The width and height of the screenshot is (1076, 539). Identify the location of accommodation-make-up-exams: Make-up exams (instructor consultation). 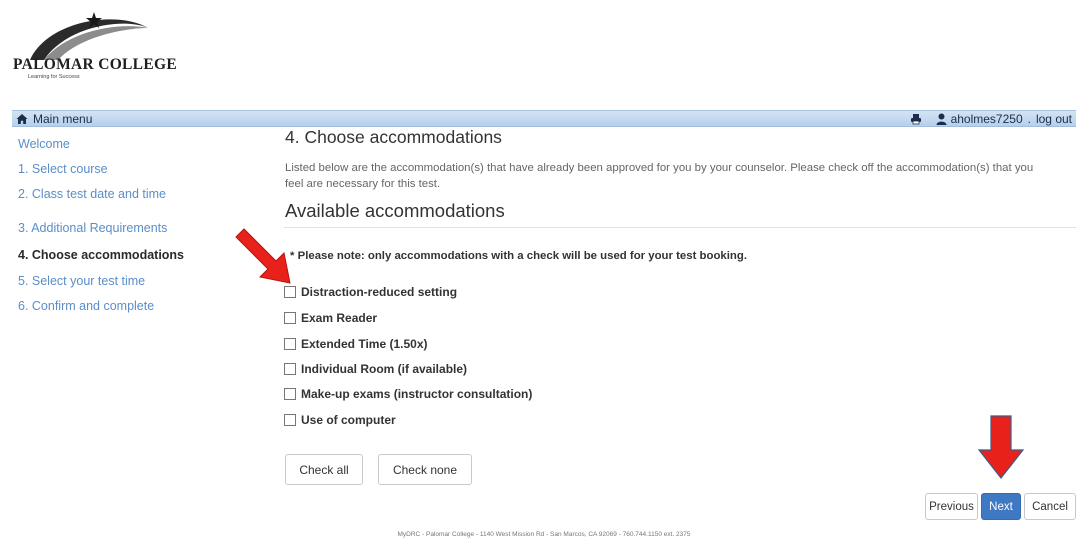
(408, 394).